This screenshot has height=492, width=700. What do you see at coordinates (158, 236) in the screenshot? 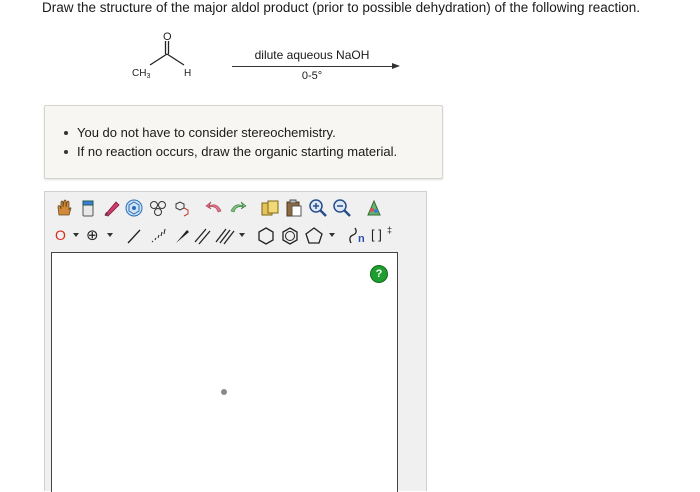
I see `hashed-bond-icon` at bounding box center [158, 236].